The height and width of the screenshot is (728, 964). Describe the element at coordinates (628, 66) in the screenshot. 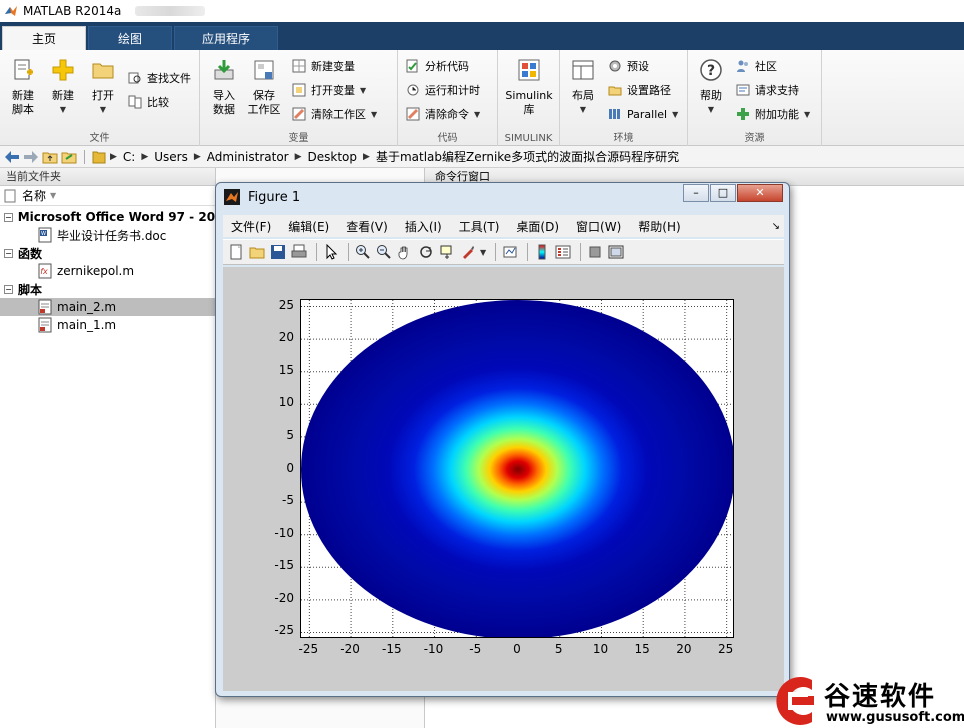

I see `preferences-button: 预设` at that location.